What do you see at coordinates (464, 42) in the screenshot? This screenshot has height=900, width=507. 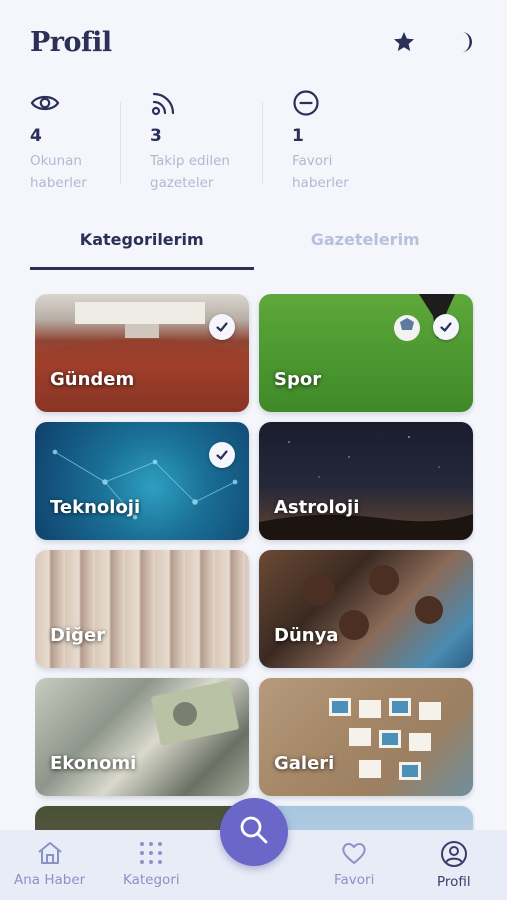 I see `moon-icon` at bounding box center [464, 42].